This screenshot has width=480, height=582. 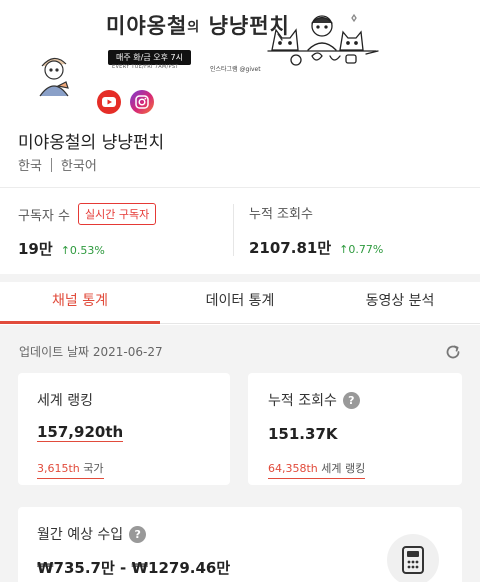 I want to click on tab-video-analysis: 동영상 분석, so click(x=400, y=302).